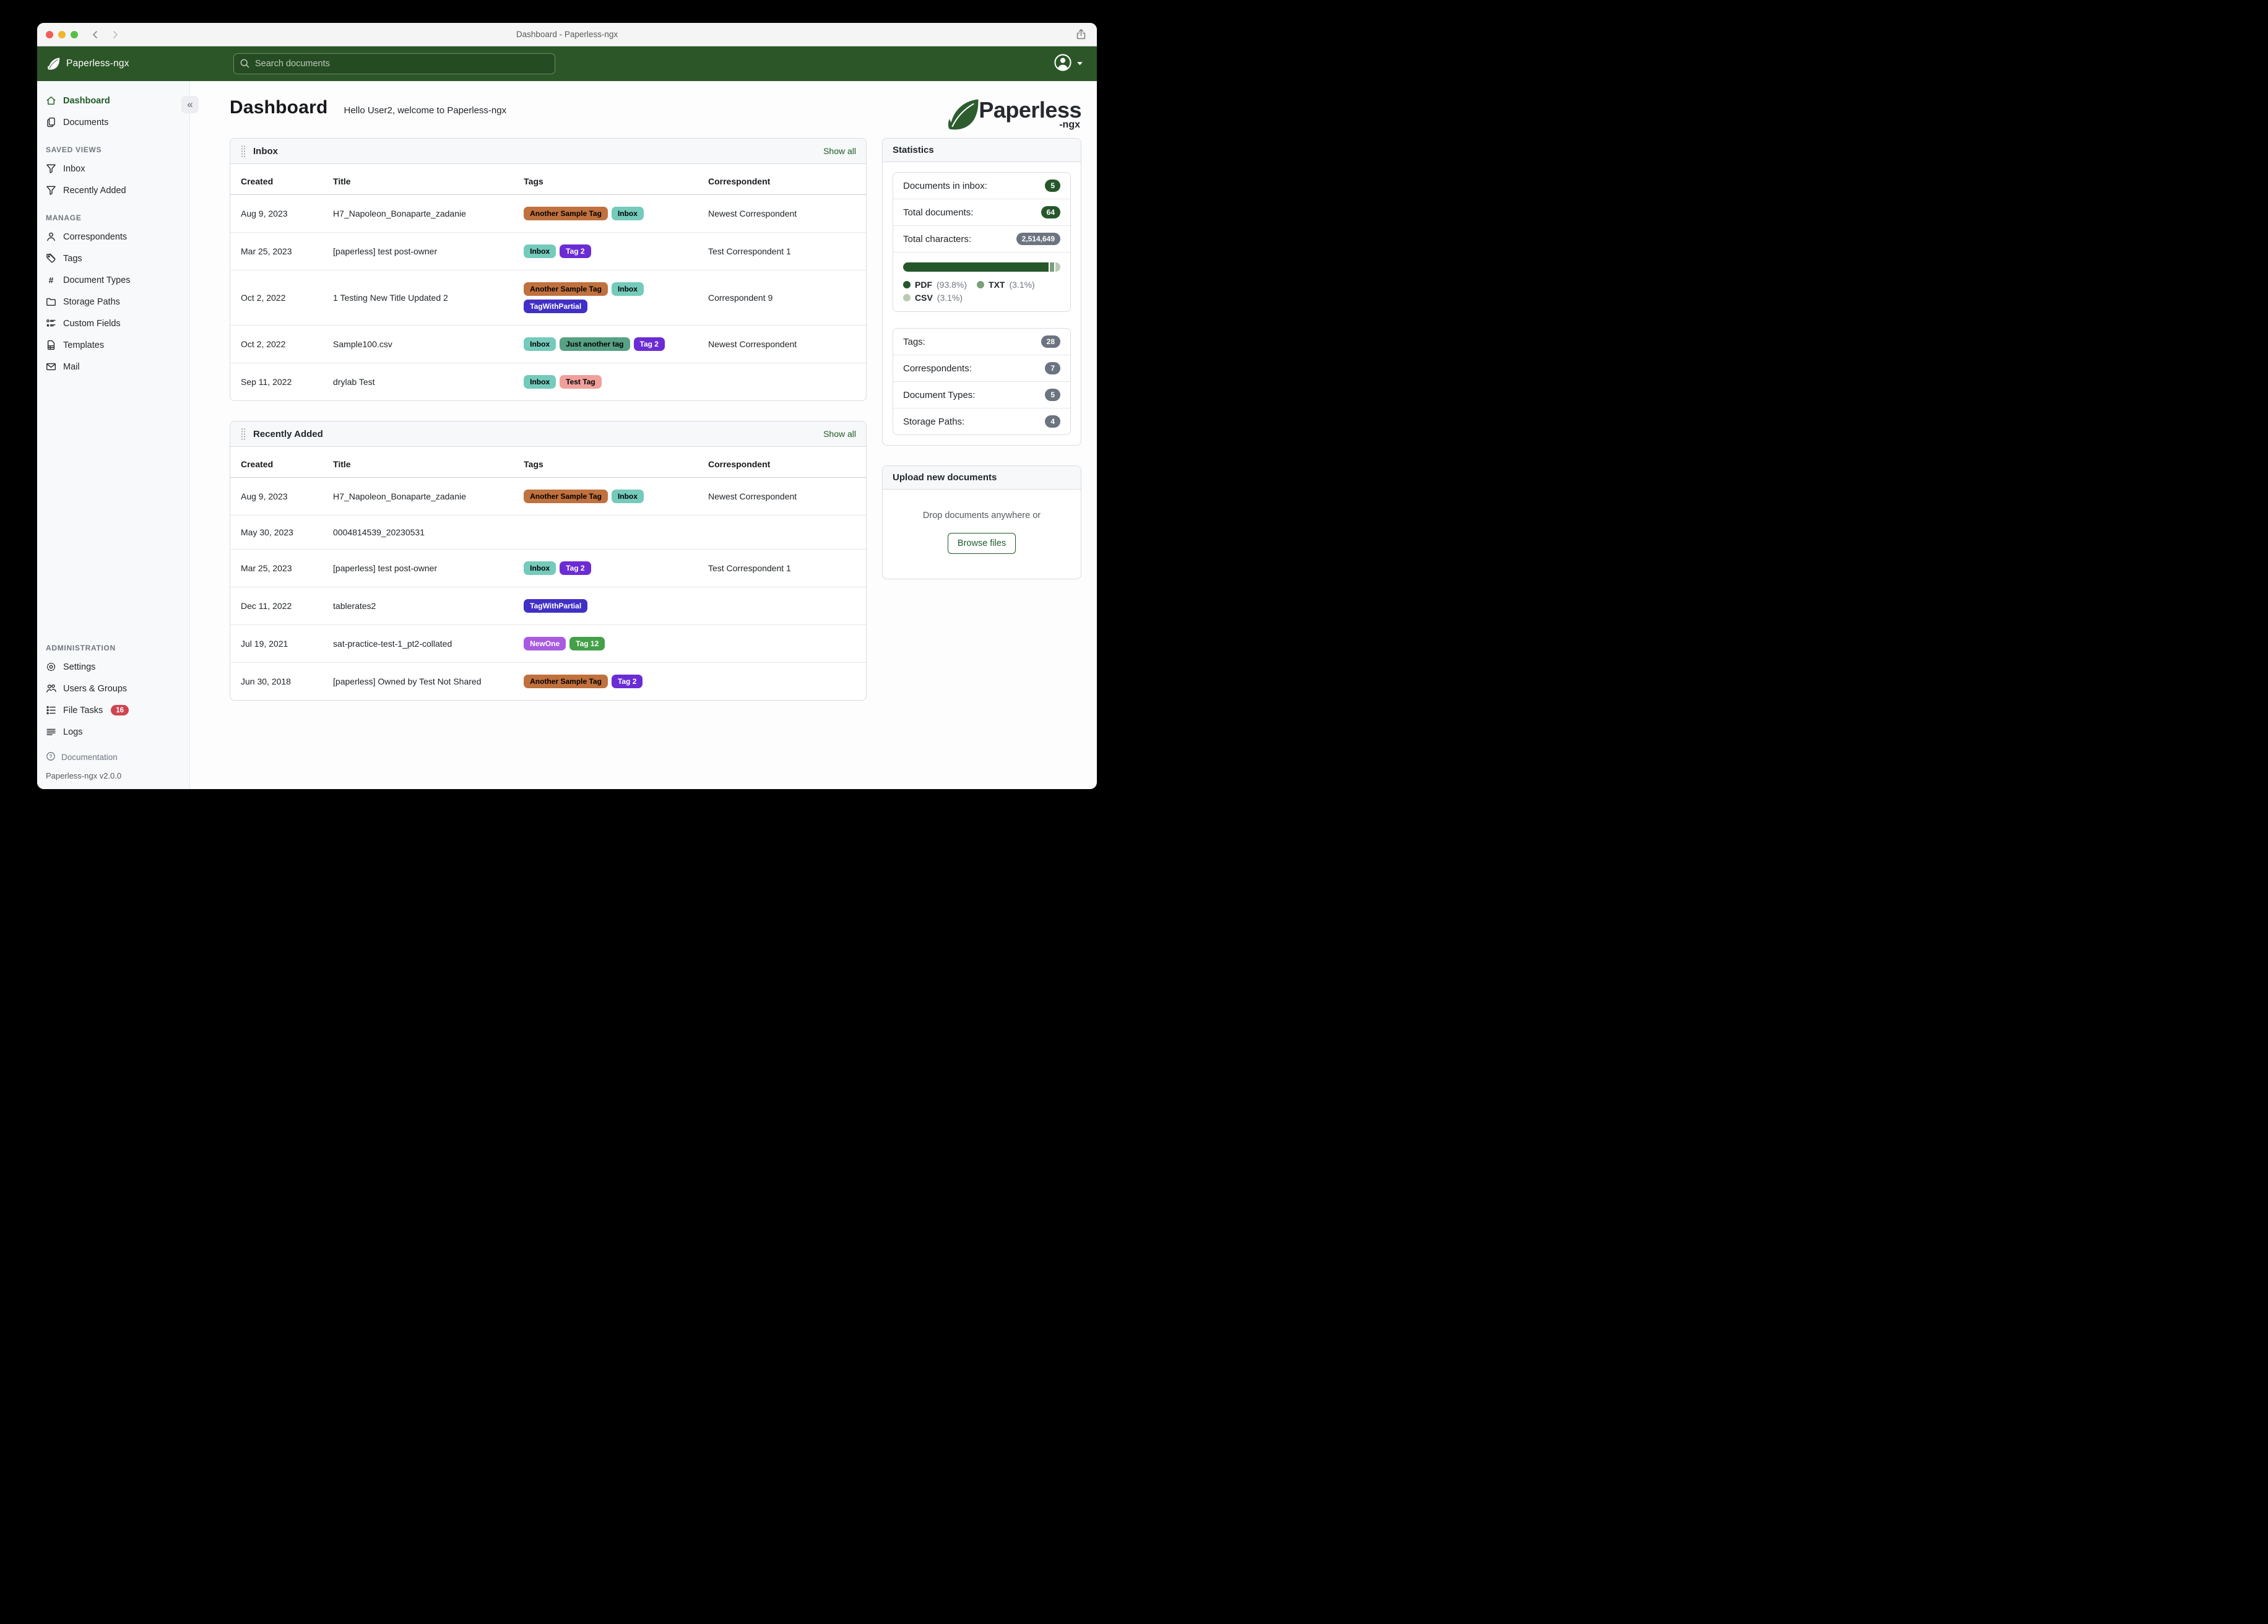 This screenshot has width=2268, height=1624. I want to click on sidebar-item-correspondents: Correspondents, so click(113, 237).